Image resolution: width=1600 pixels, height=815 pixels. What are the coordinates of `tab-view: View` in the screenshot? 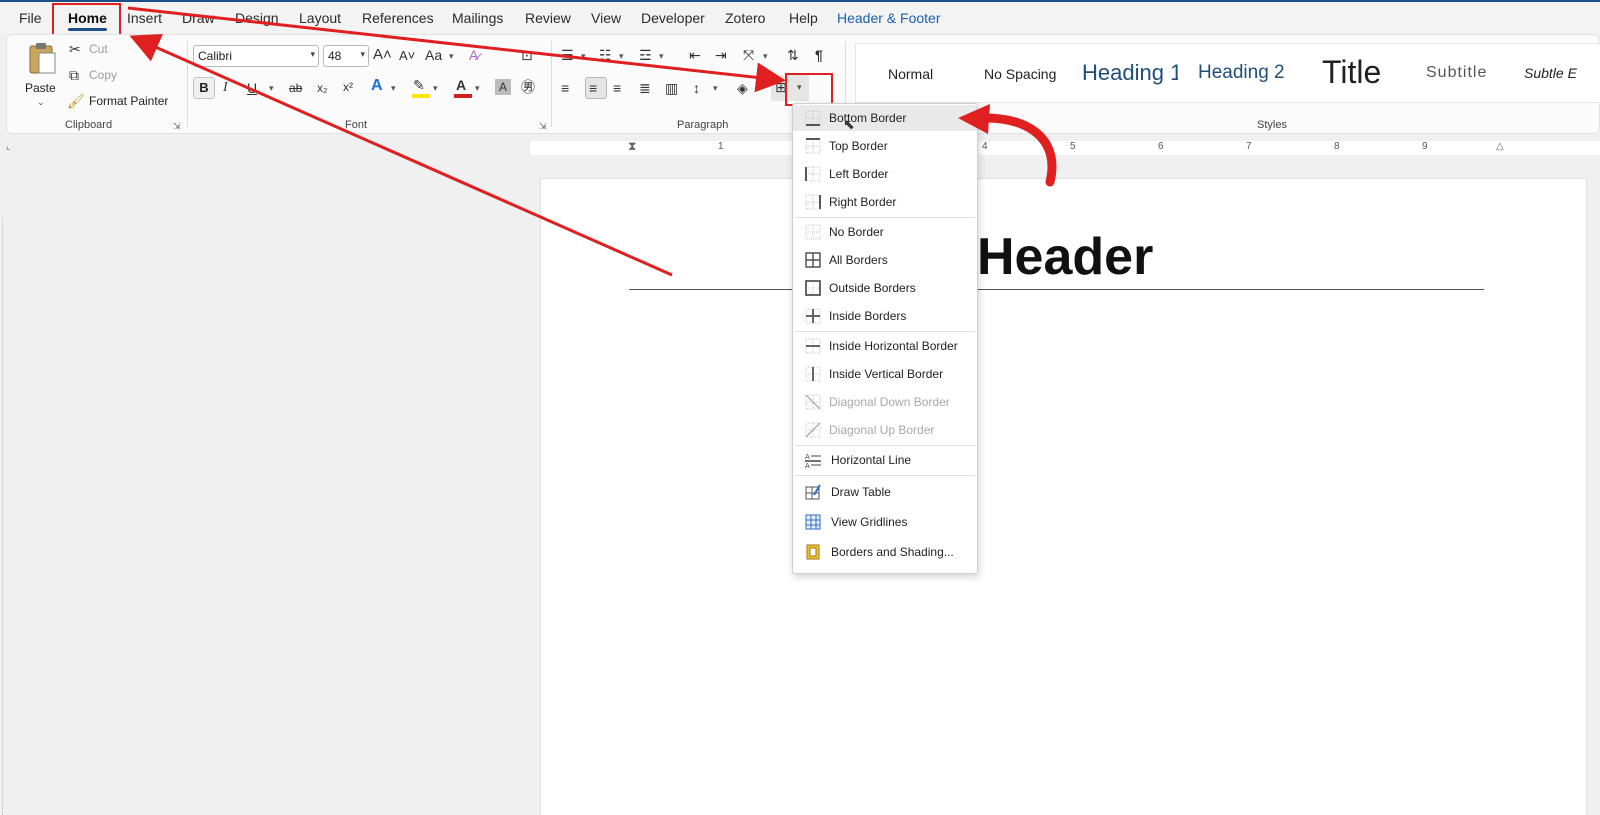 It's located at (606, 18).